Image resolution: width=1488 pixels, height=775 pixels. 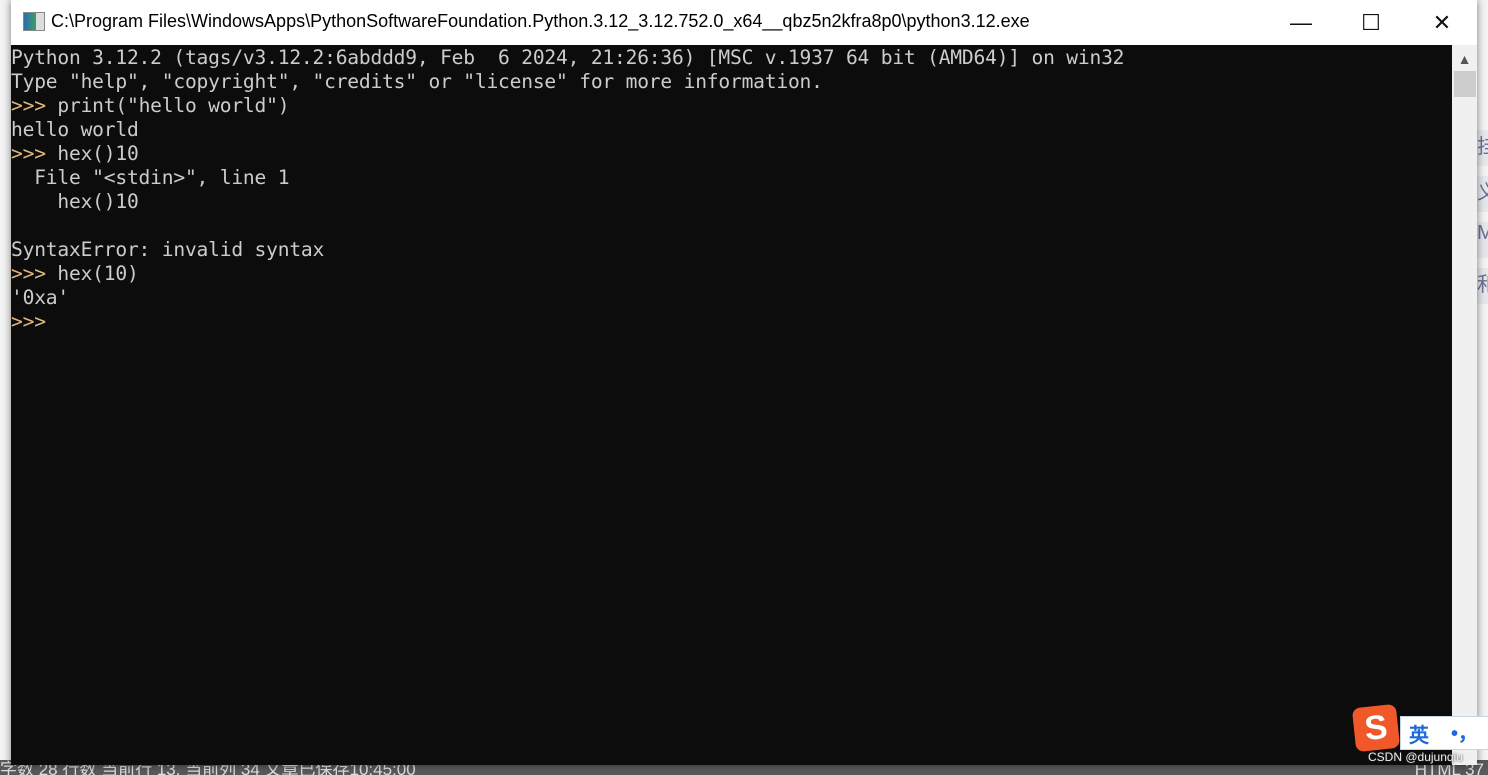 What do you see at coordinates (40, 297) in the screenshot?
I see `line-text: '0xa'` at bounding box center [40, 297].